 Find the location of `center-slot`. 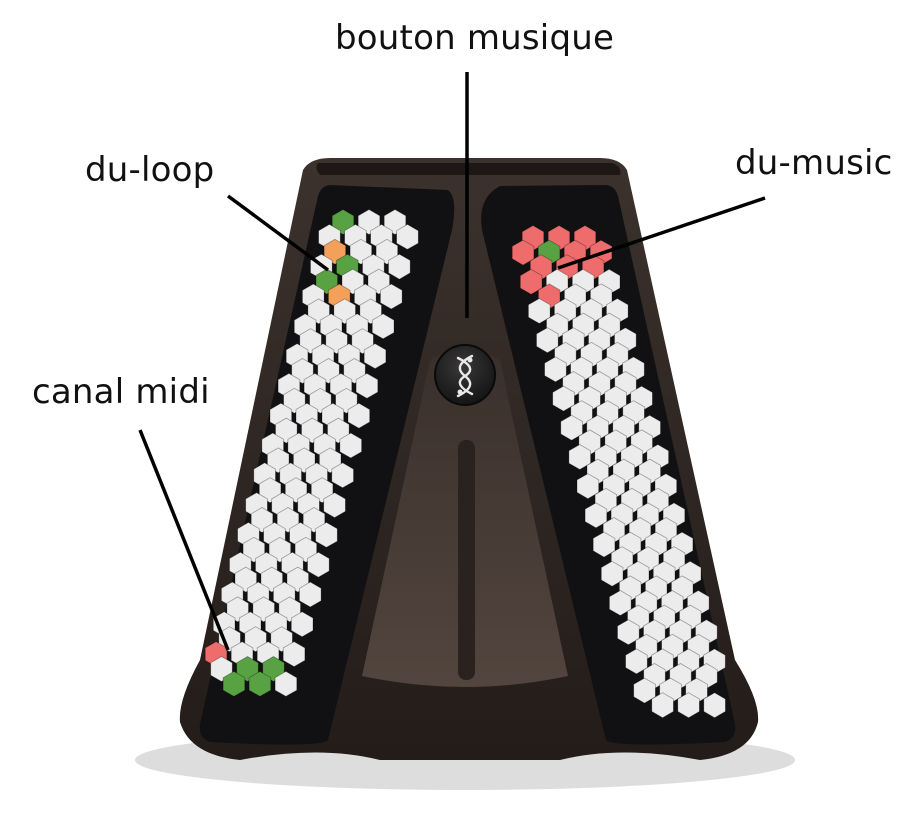

center-slot is located at coordinates (466, 560).